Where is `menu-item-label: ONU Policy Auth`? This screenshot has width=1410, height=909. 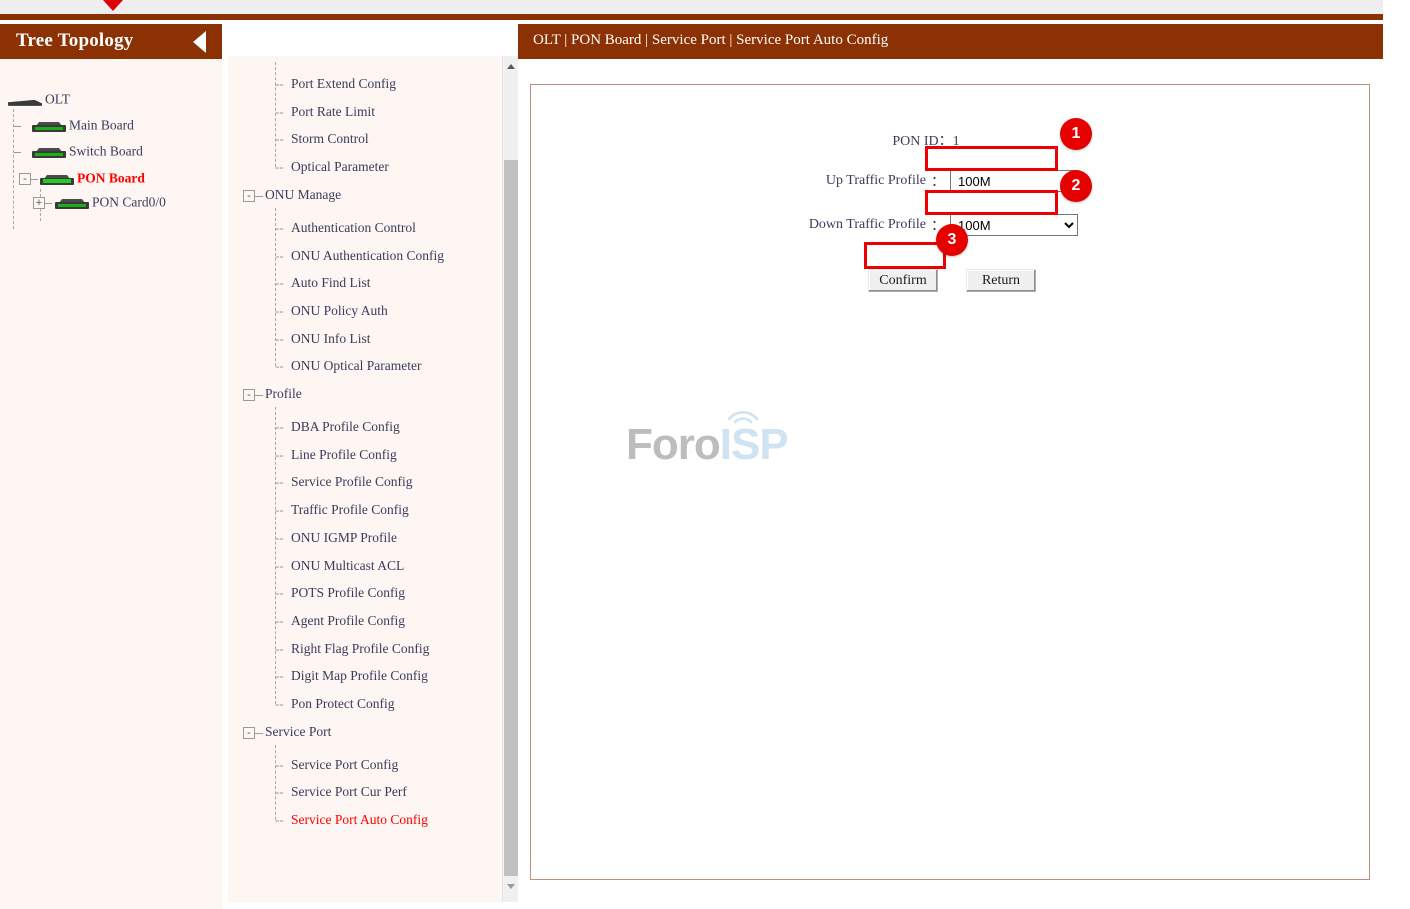
menu-item-label: ONU Policy Auth is located at coordinates (339, 310).